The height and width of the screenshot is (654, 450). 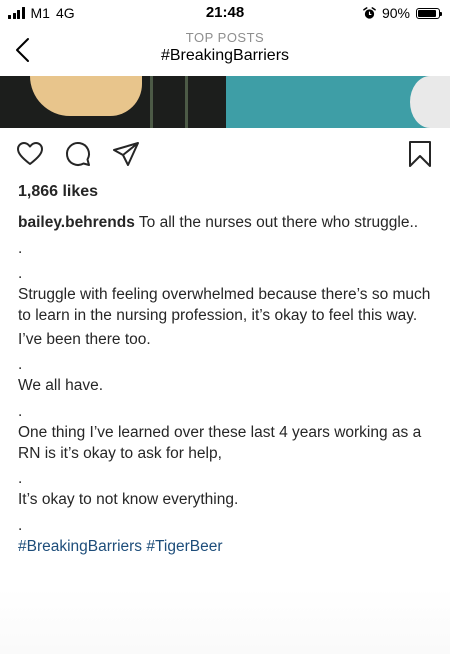 What do you see at coordinates (58, 192) in the screenshot?
I see `like-count: 1,866 likes` at bounding box center [58, 192].